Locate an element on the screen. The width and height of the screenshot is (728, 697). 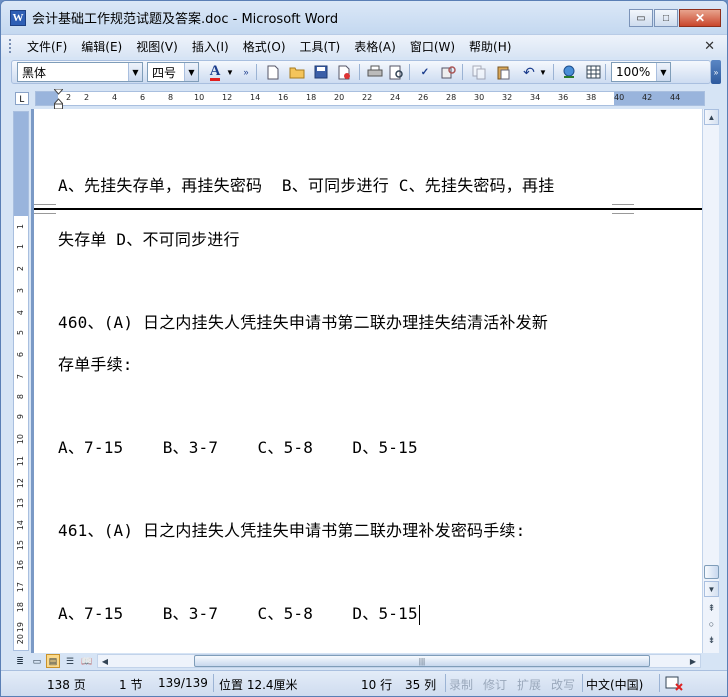
tab-selector: L is located at coordinates (22, 98).